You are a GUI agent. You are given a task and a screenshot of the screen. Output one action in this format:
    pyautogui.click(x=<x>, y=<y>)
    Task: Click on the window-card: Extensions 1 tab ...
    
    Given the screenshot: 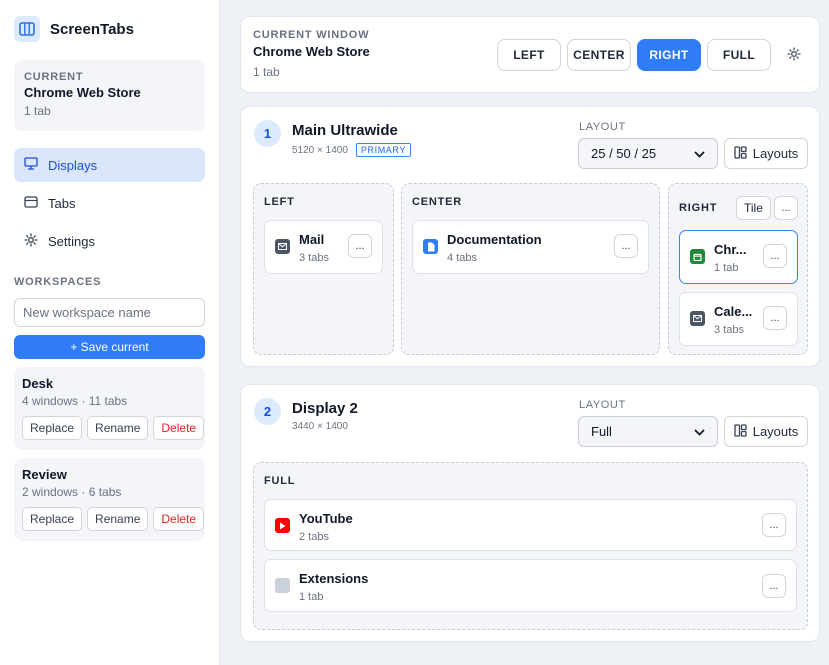 What is the action you would take?
    pyautogui.click(x=530, y=585)
    